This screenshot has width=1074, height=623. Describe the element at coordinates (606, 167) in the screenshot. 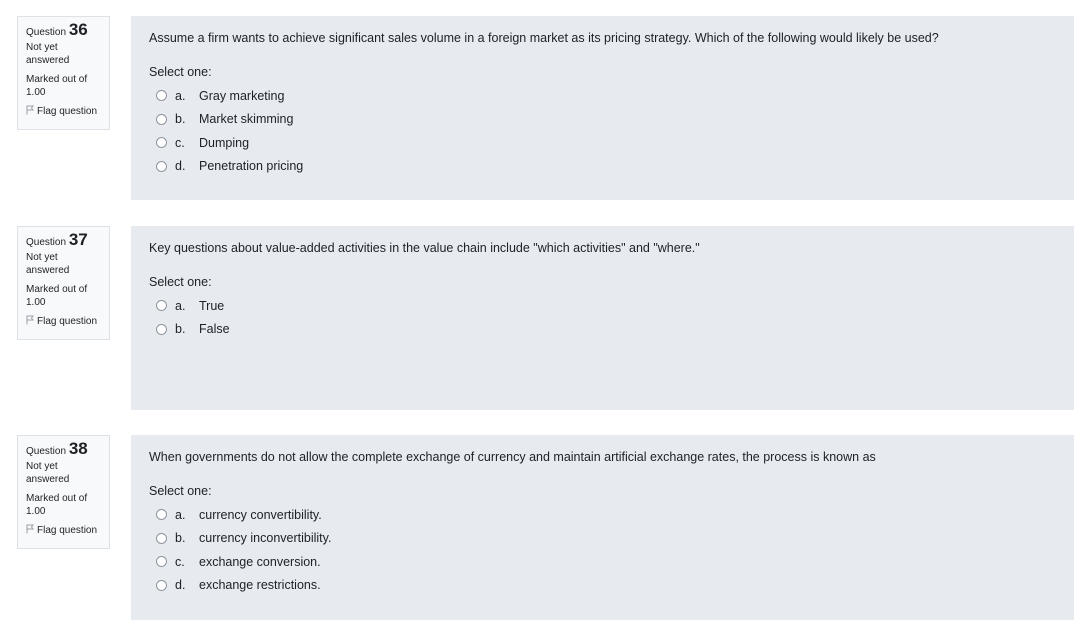

I see `answer-option-d: d. Penetration pricing` at that location.